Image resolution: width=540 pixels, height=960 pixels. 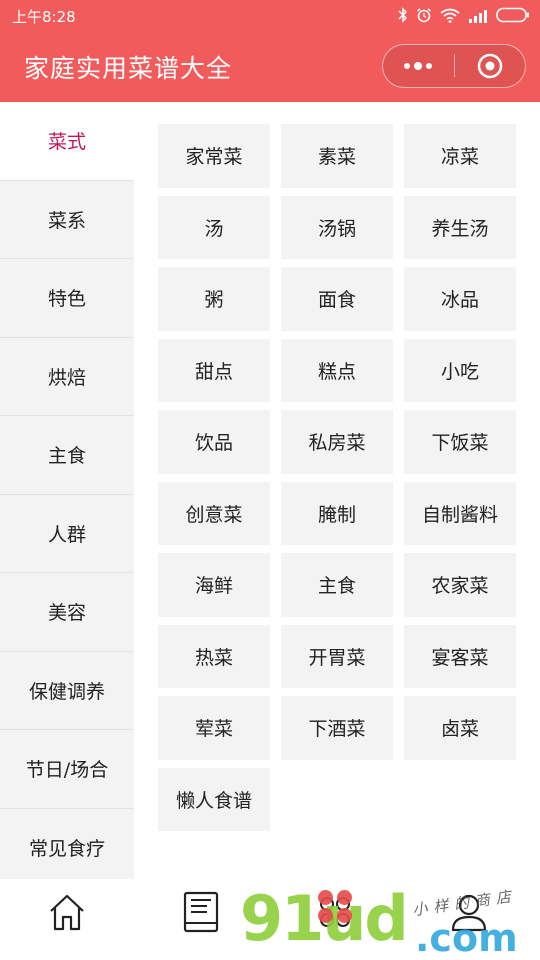 What do you see at coordinates (214, 227) in the screenshot?
I see `category-tile: 汤` at bounding box center [214, 227].